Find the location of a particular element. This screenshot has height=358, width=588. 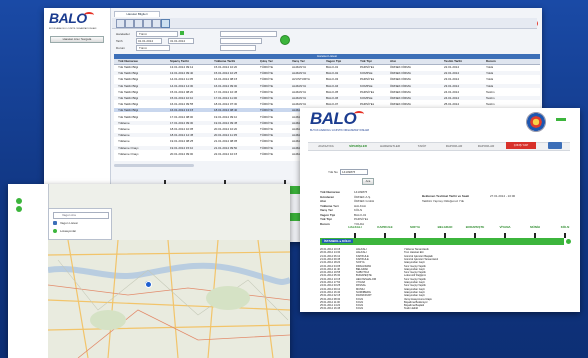

toolbar-new-icon is located at coordinates (120, 23).